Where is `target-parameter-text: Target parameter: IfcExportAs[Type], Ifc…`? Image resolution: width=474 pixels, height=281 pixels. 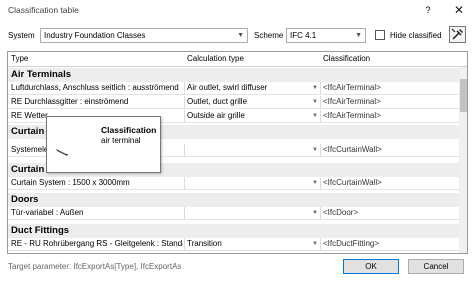 target-parameter-text: Target parameter: IfcExportAs[Type], Ifc… is located at coordinates (95, 266).